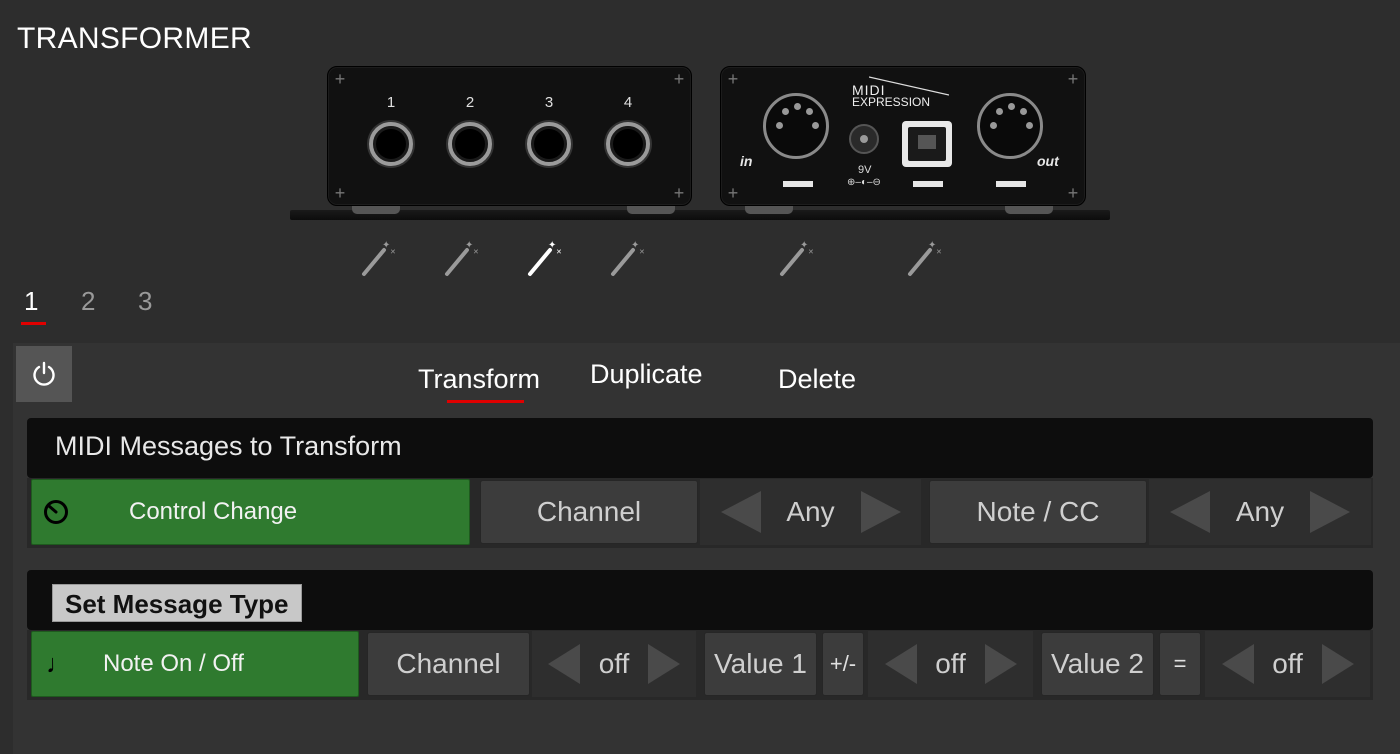 Image resolution: width=1400 pixels, height=754 pixels. What do you see at coordinates (213, 511) in the screenshot?
I see `source-type-label: Control Change` at bounding box center [213, 511].